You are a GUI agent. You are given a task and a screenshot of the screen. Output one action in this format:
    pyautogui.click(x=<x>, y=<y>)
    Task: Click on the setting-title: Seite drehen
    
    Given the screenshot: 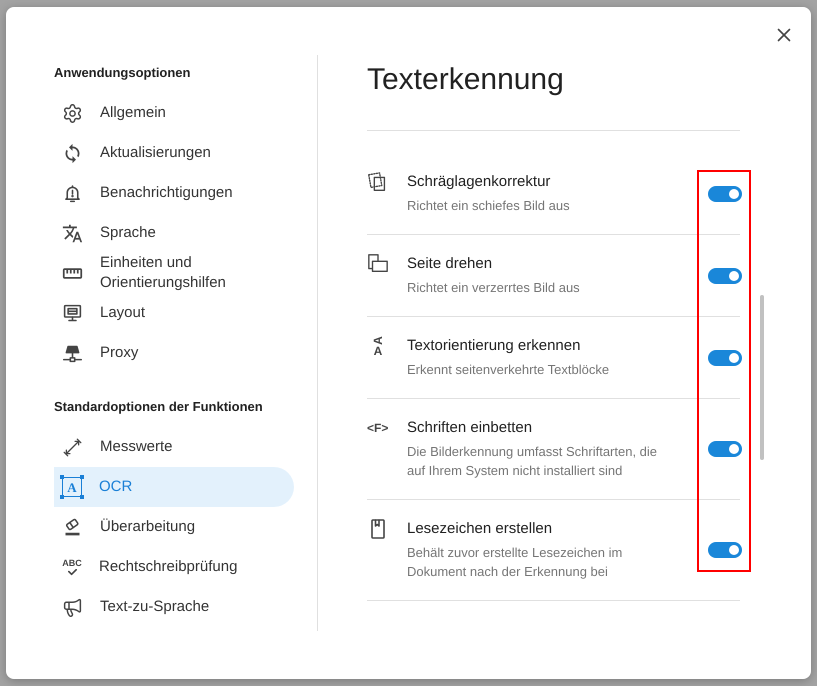 What is the action you would take?
    pyautogui.click(x=450, y=264)
    